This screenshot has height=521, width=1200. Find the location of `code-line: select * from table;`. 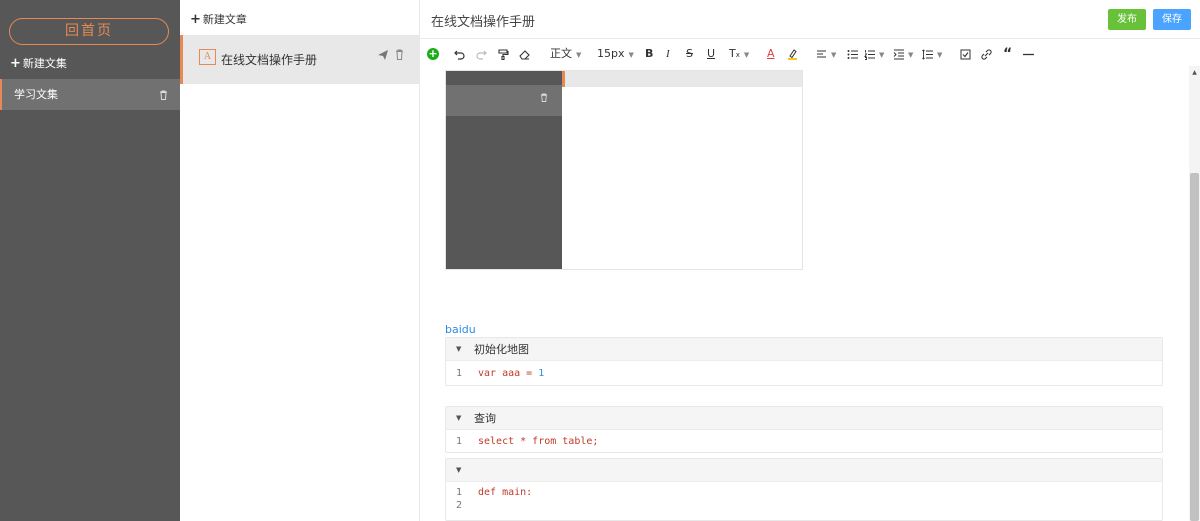

code-line: select * from table; is located at coordinates (538, 441).